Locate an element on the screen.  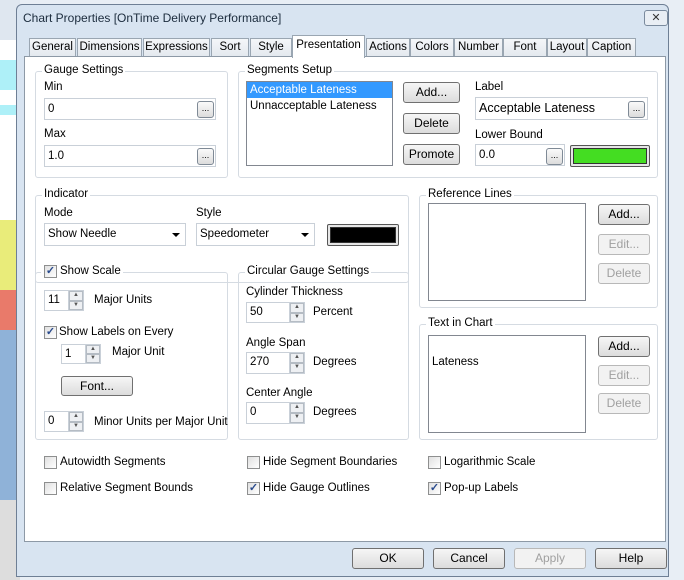
reference-lines-list is located at coordinates (507, 252).